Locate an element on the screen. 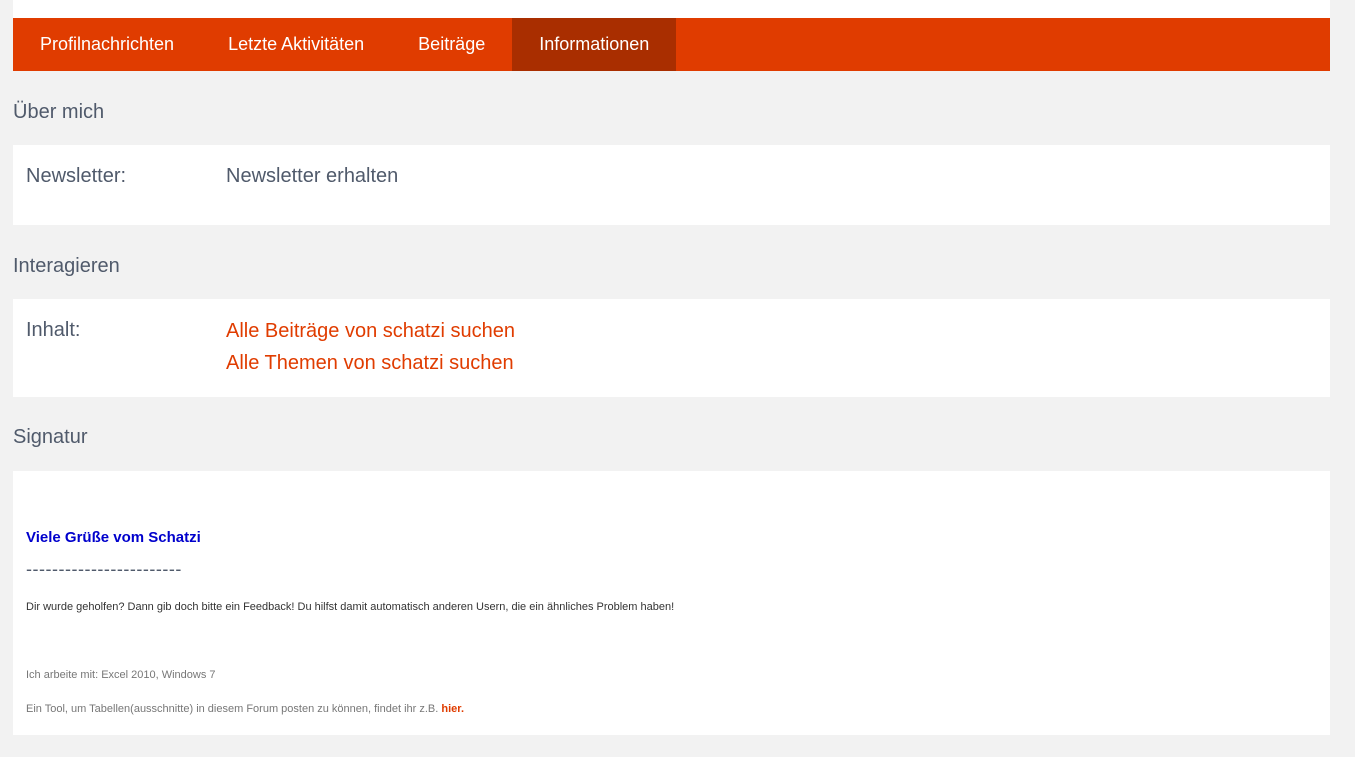  top-strip is located at coordinates (671, 9).